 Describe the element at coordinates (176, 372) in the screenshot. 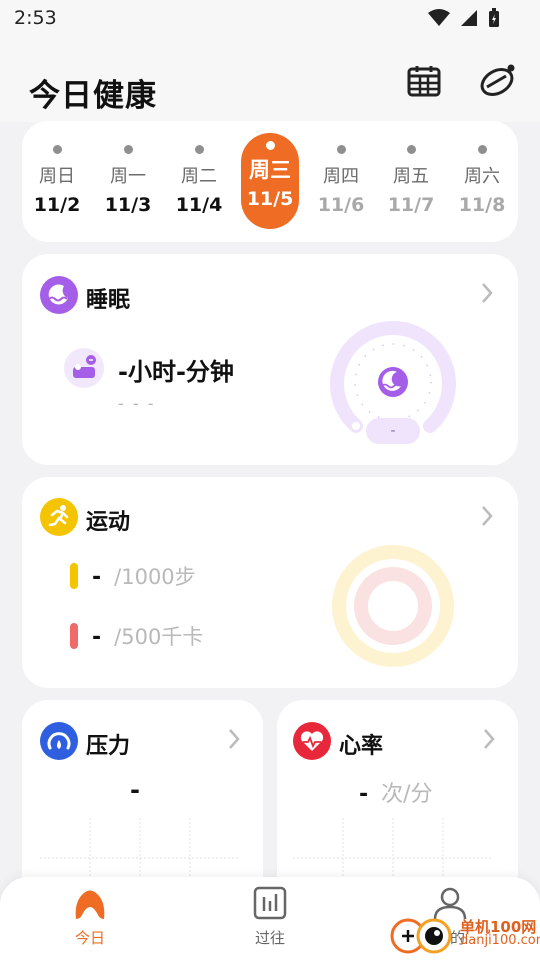

I see `sleep-duration: -小时-分钟` at that location.